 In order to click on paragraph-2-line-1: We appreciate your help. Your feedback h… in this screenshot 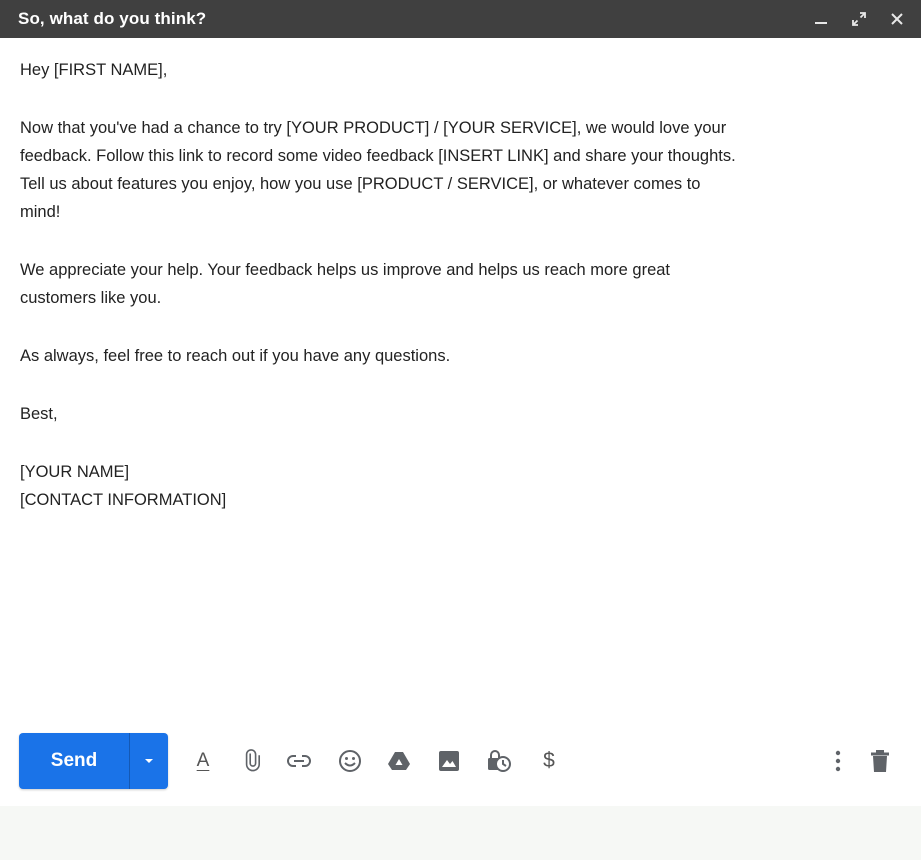, I will do `click(345, 270)`.